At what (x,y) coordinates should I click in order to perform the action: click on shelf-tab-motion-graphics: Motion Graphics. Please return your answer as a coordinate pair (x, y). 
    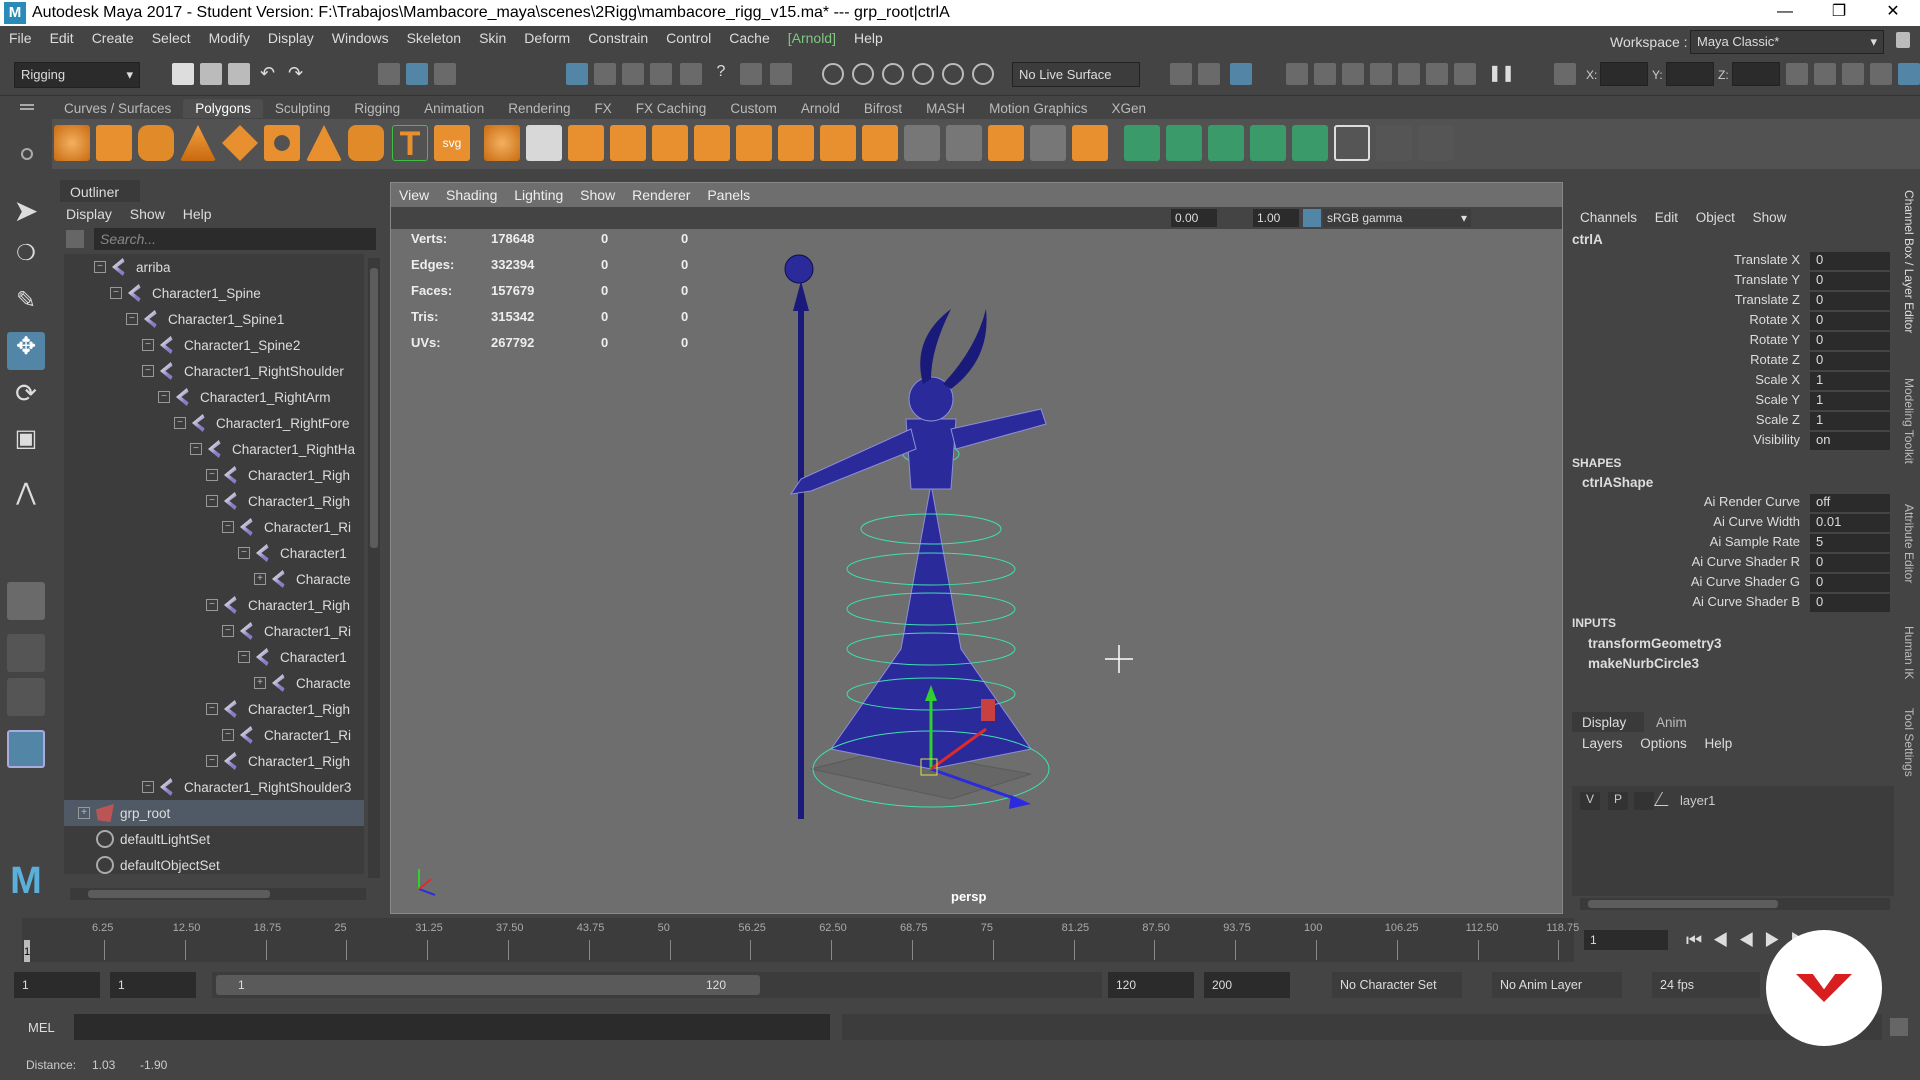
    Looking at the image, I should click on (1038, 108).